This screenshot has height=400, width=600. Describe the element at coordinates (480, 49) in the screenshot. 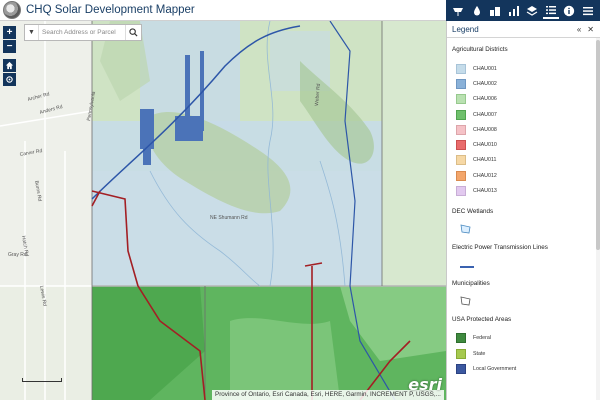

I see `legend-section-title: Agricultural Districts` at that location.